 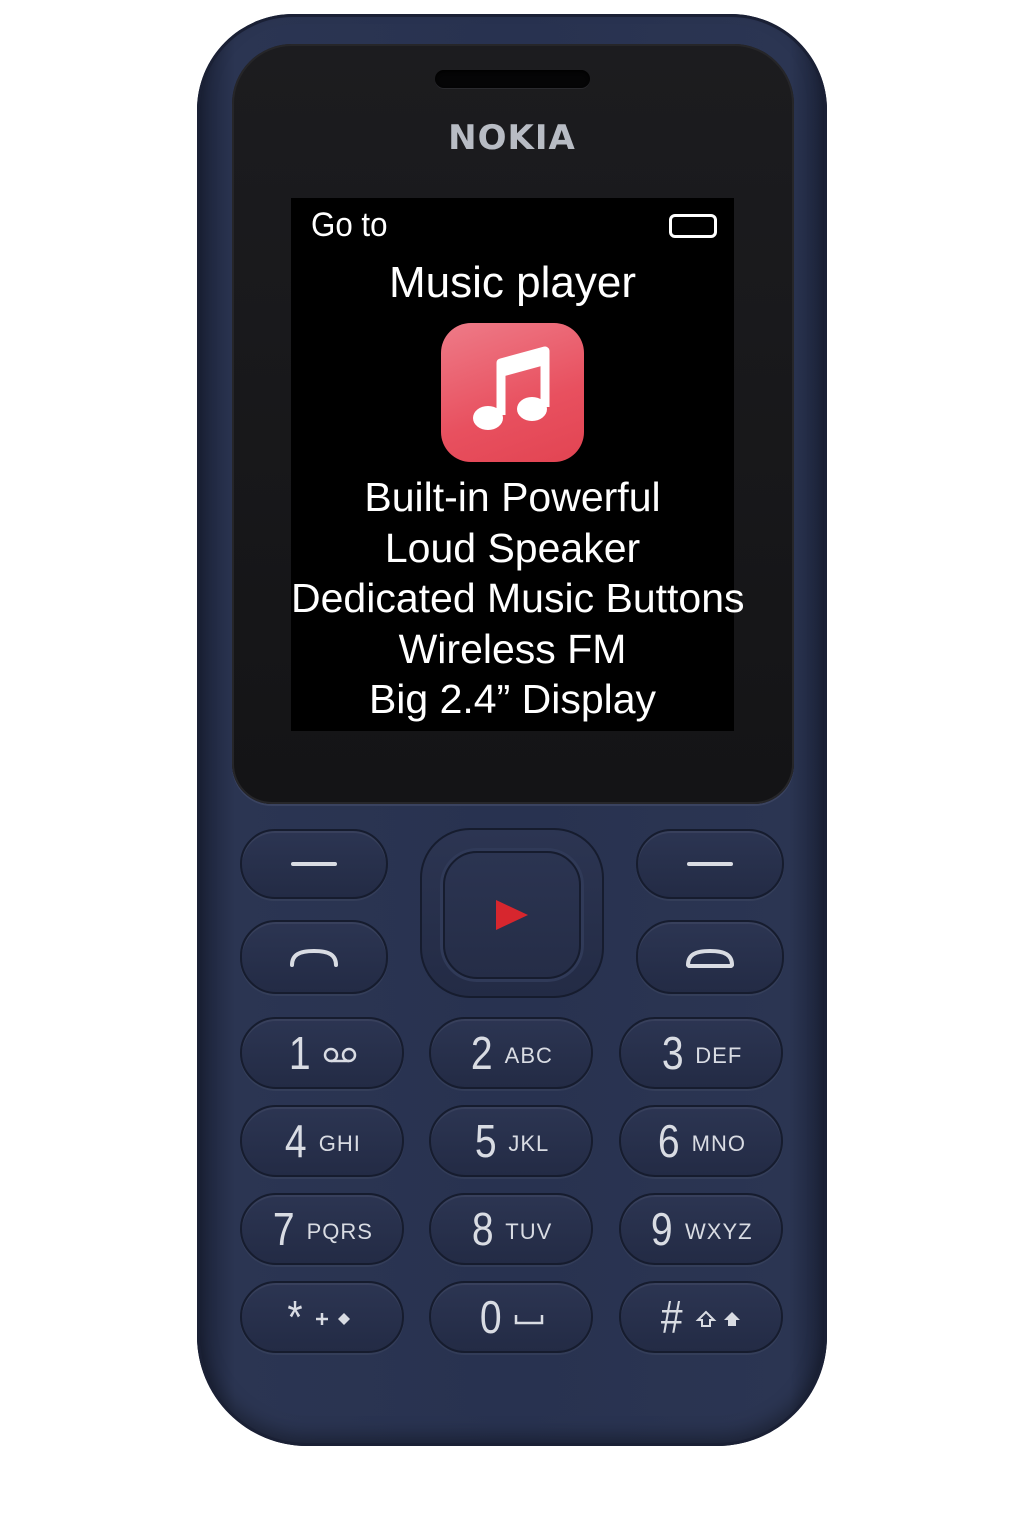 I want to click on key-letters: DEF, so click(x=719, y=1055).